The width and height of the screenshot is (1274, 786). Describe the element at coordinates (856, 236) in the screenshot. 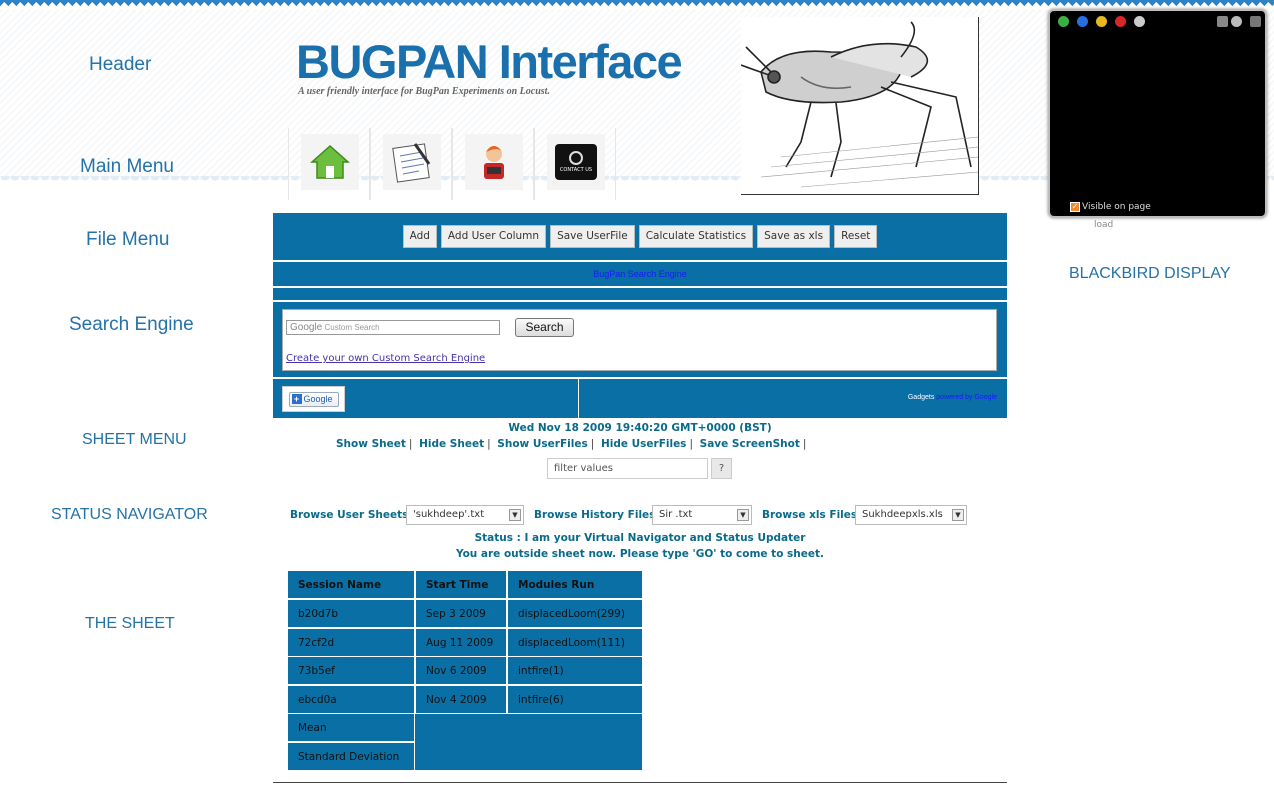

I see `reset-button: Reset` at that location.